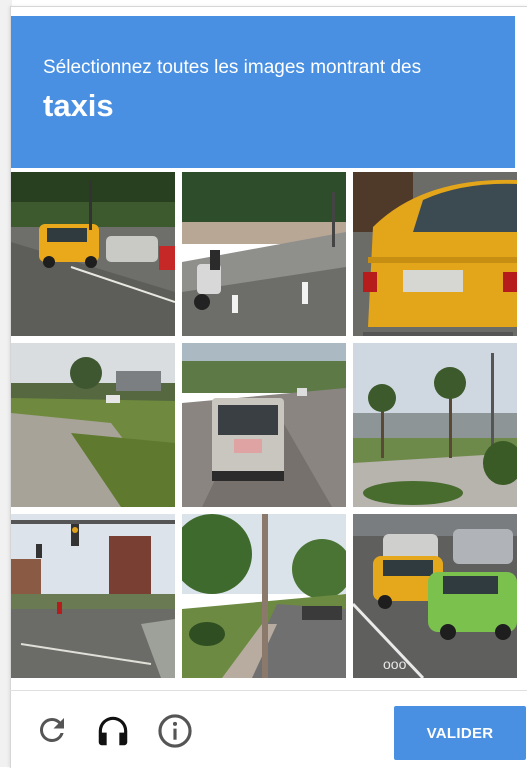  What do you see at coordinates (268, 690) in the screenshot?
I see `footer-divider` at bounding box center [268, 690].